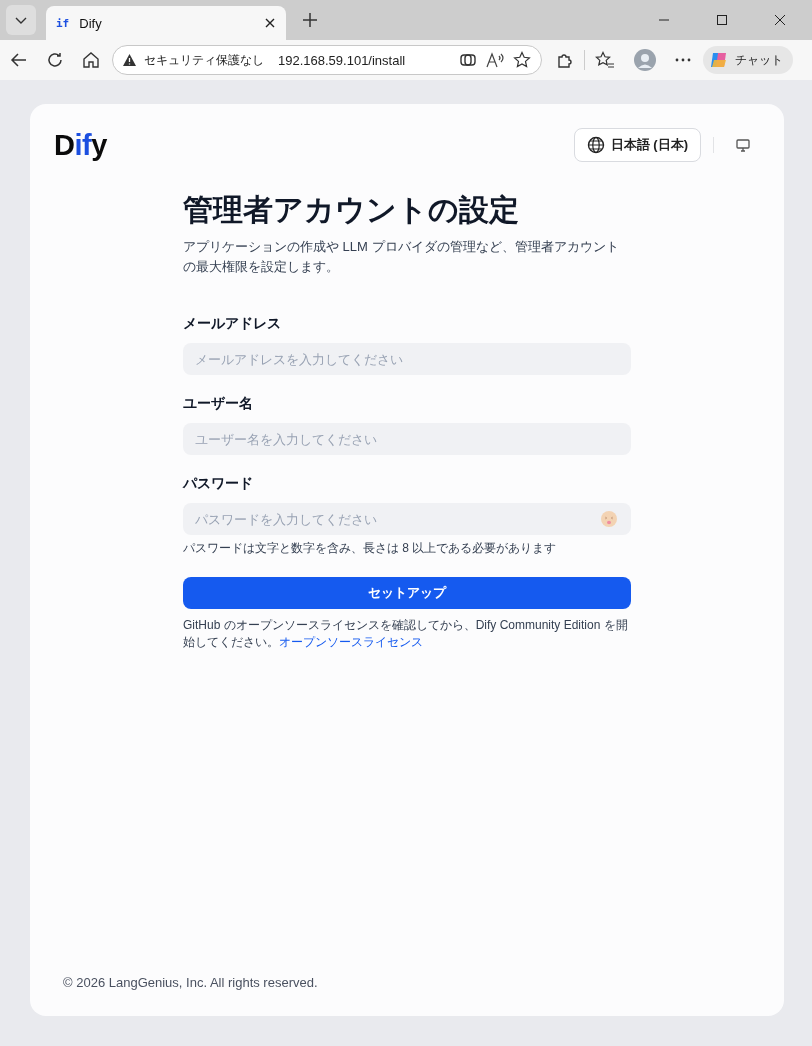 This screenshot has width=812, height=1046. Describe the element at coordinates (406, 634) in the screenshot. I see `license-text: GitHub のオープンソースライセンスを確認してから、Dify Community Edition を開始してください。オープンソースライセンス` at that location.